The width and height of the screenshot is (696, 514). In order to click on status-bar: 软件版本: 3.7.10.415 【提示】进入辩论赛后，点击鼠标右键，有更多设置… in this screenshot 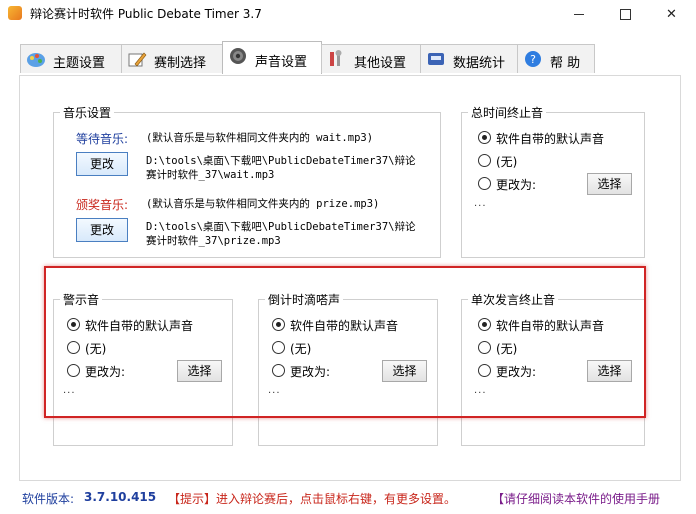, I will do `click(348, 498)`.